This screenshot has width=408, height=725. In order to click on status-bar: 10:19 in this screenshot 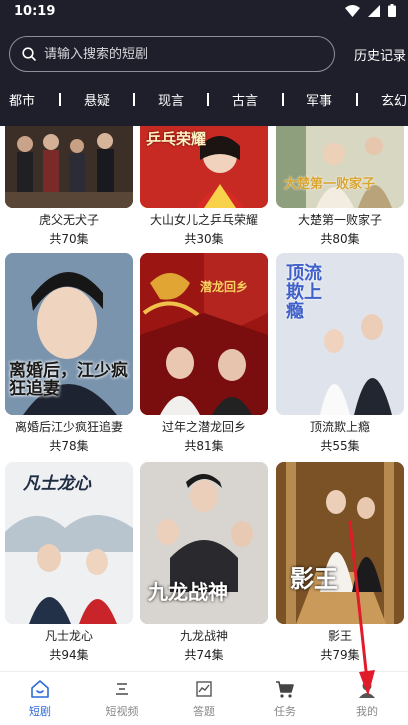, I will do `click(204, 12)`.